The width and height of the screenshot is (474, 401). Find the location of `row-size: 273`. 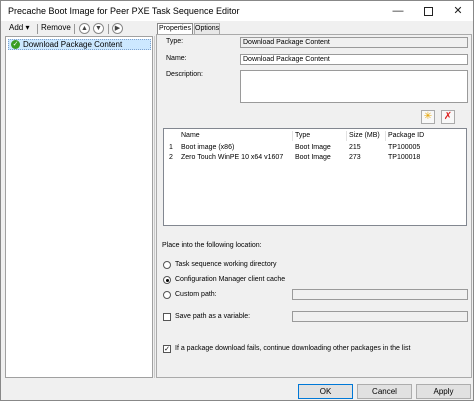

row-size: 273 is located at coordinates (355, 157).